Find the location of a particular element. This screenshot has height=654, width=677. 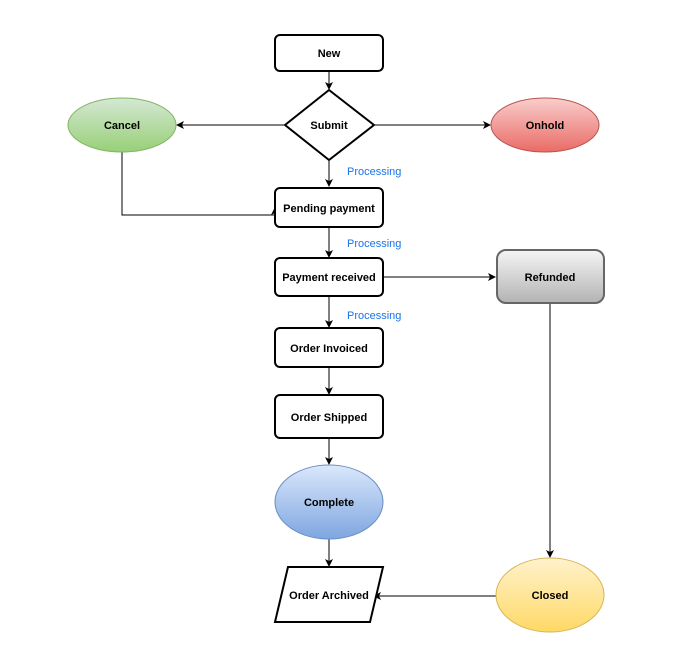

node-closed-label: Closed is located at coordinates (550, 596).